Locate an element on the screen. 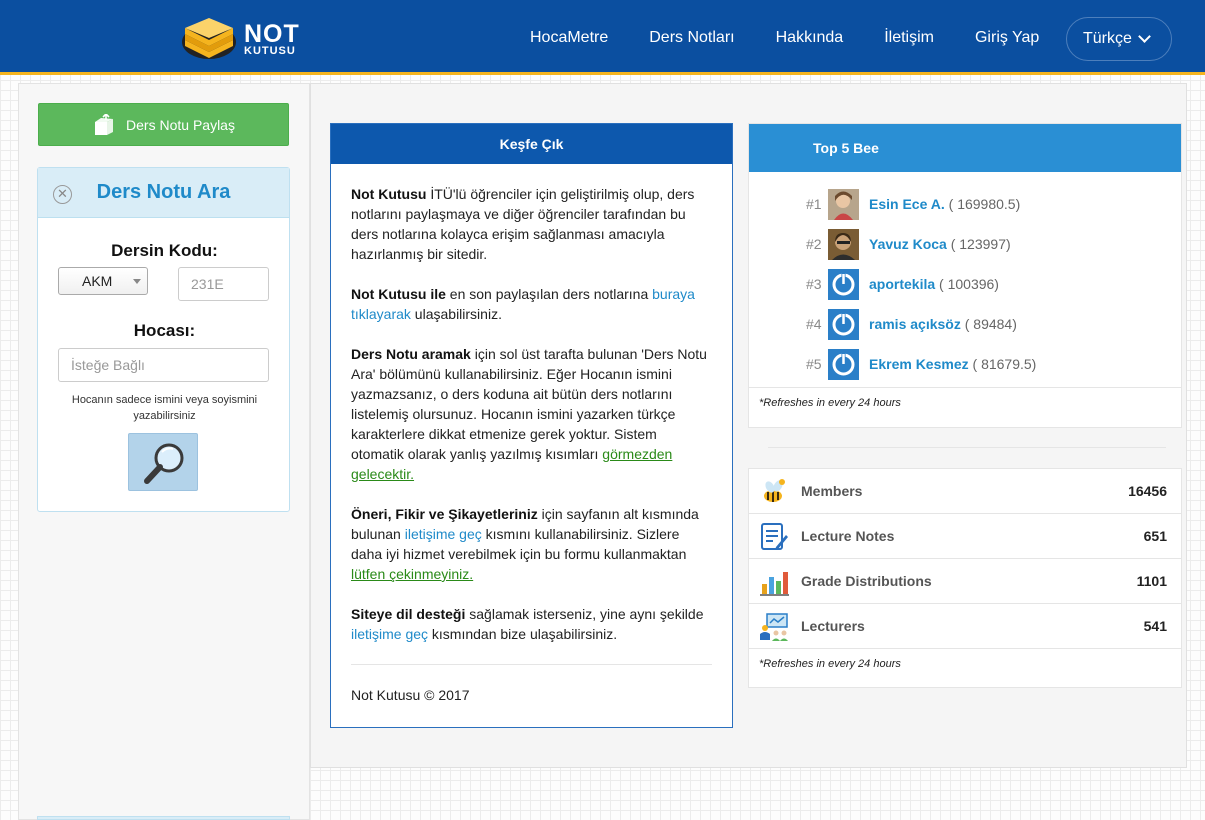 The width and height of the screenshot is (1205, 820). nav-hakkinda: Hakkında is located at coordinates (810, 38).